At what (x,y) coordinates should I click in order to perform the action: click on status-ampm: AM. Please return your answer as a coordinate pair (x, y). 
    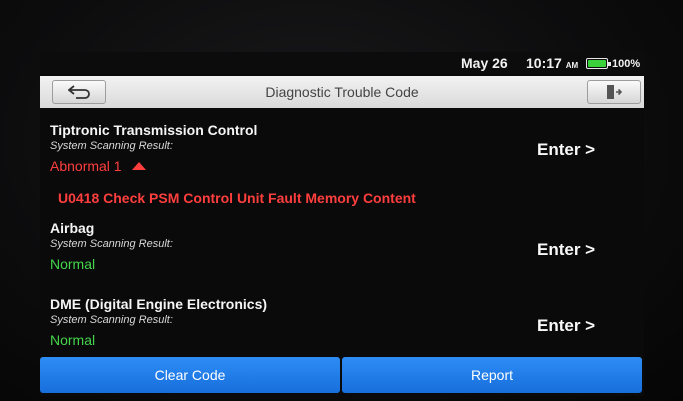
    Looking at the image, I should click on (572, 65).